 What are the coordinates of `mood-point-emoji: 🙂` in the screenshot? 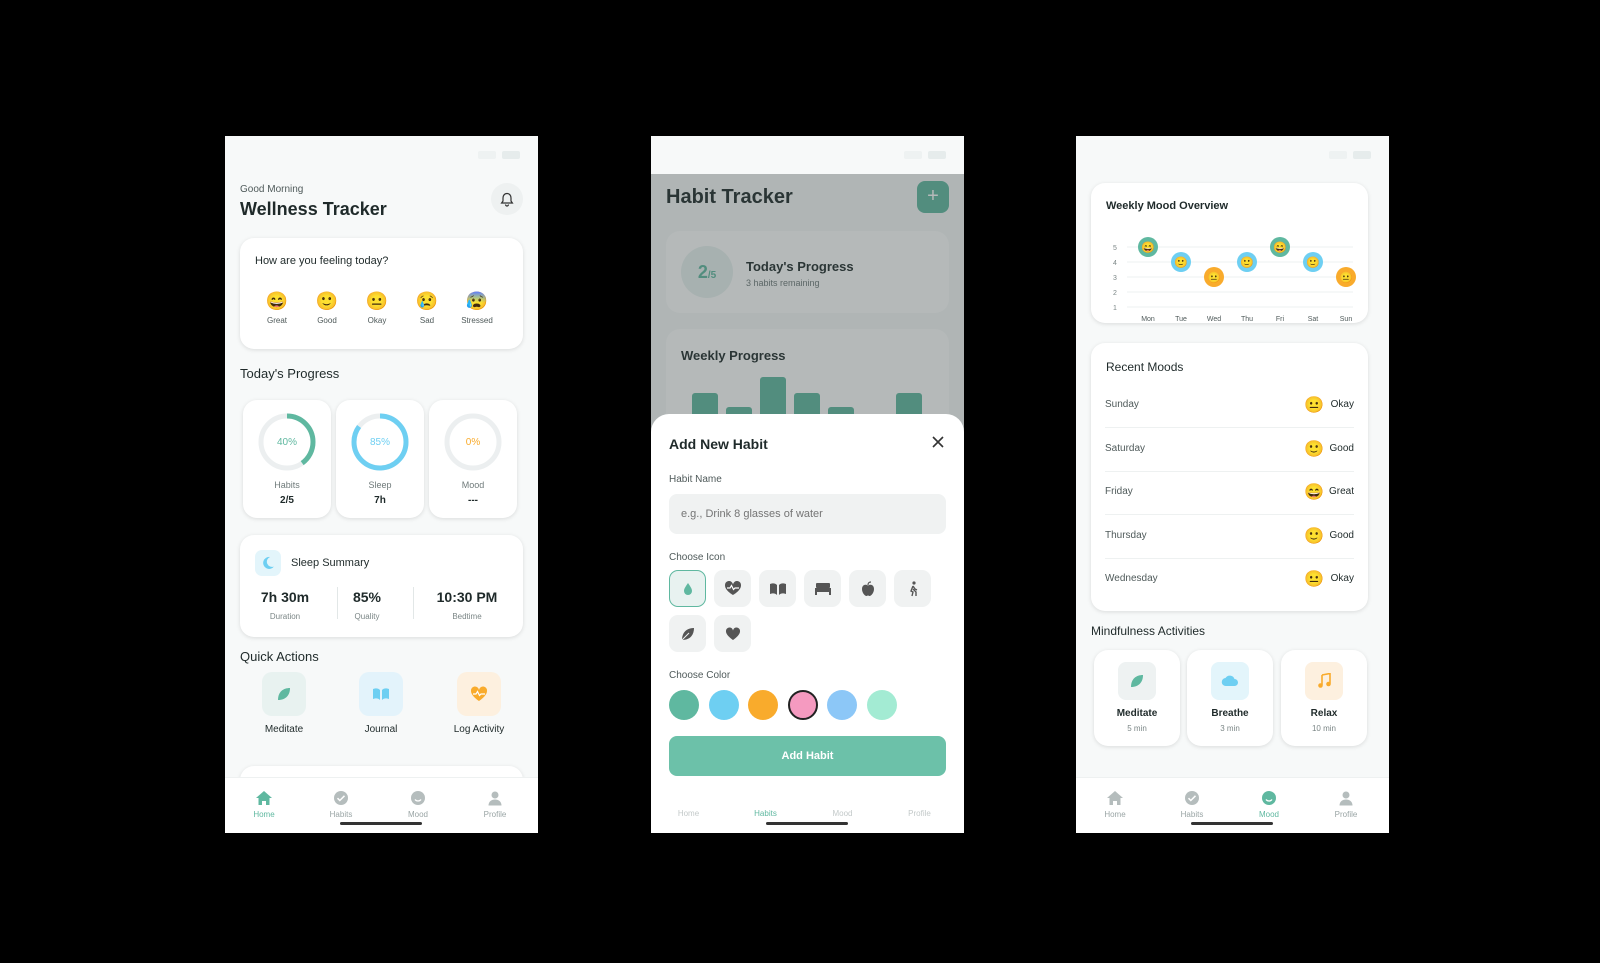 It's located at (1181, 262).